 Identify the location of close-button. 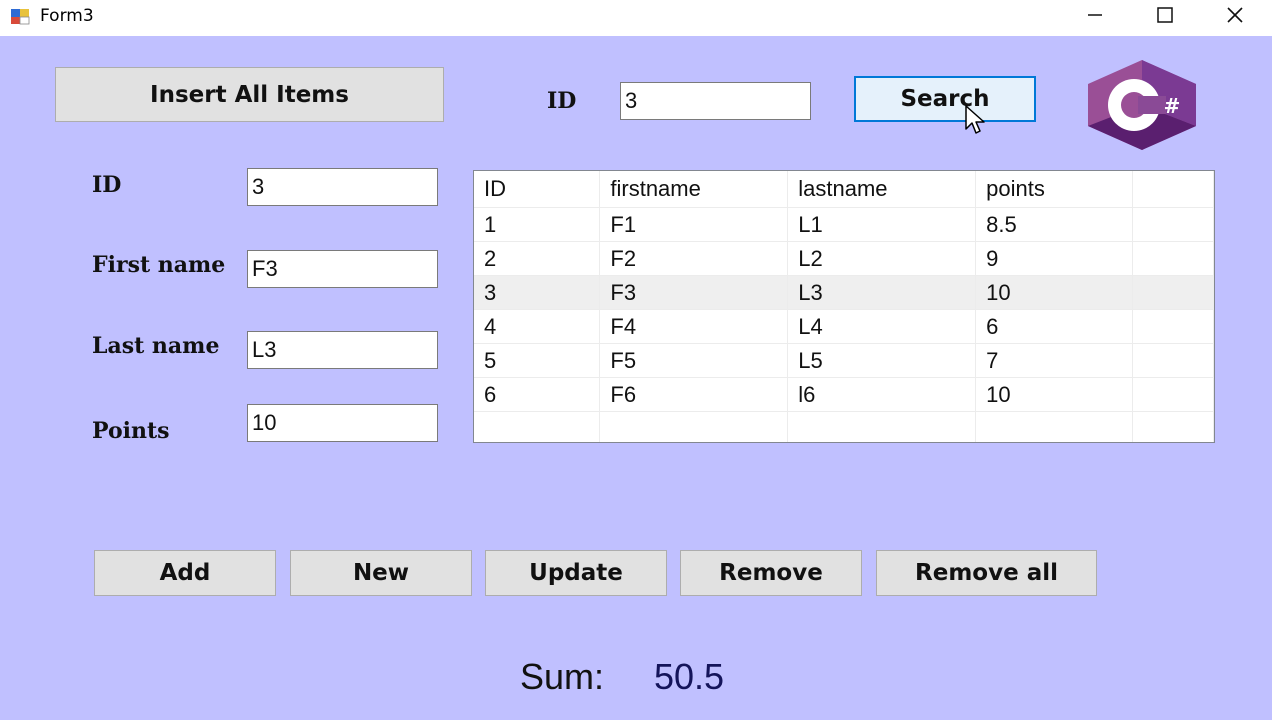
(1235, 15).